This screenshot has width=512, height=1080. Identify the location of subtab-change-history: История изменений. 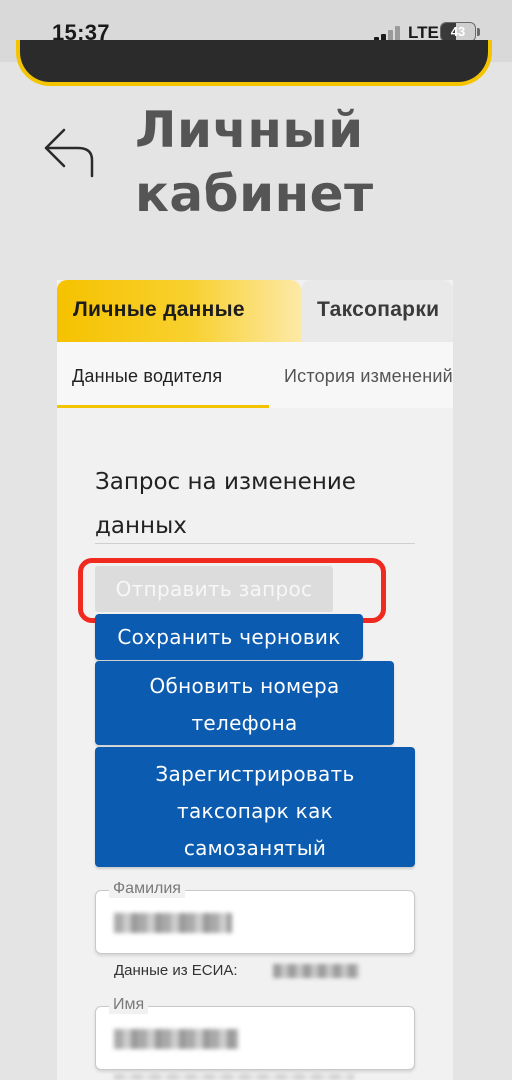
(368, 376).